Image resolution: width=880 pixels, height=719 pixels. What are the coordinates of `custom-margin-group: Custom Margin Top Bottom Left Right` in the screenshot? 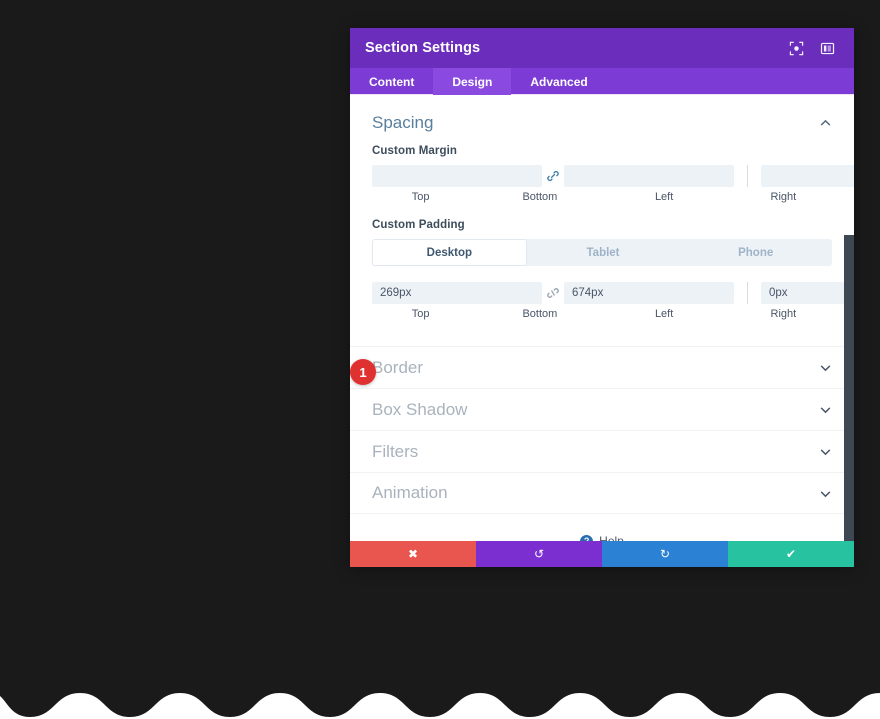 It's located at (602, 174).